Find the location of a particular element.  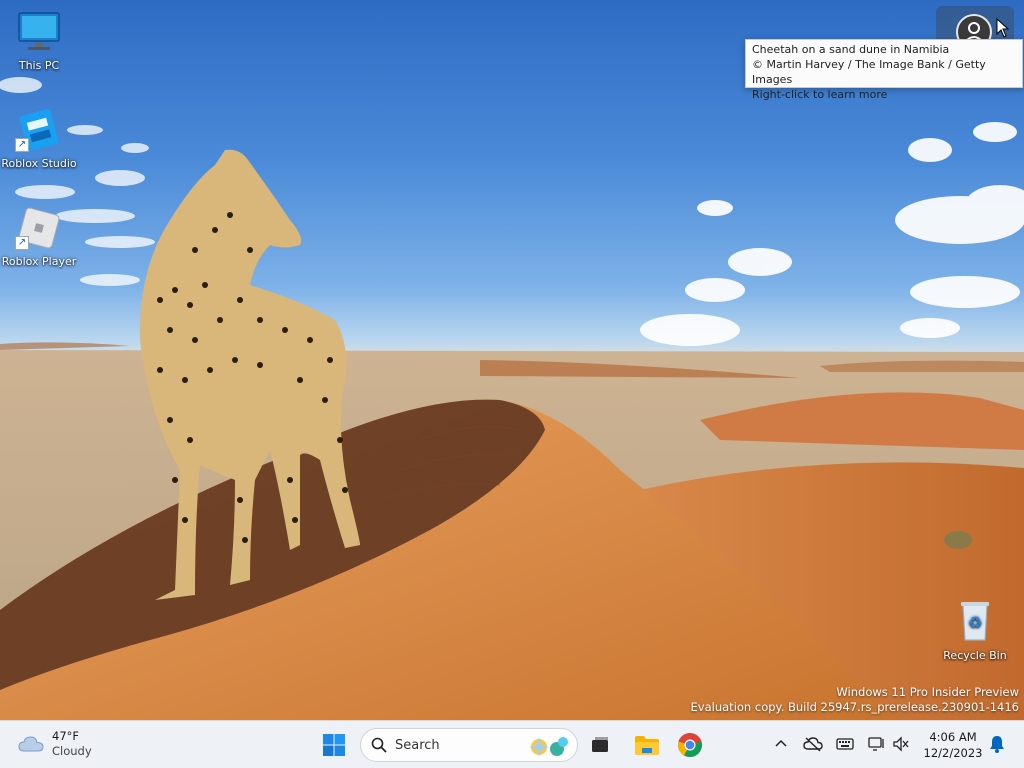

keyboard-icon is located at coordinates (845, 744).